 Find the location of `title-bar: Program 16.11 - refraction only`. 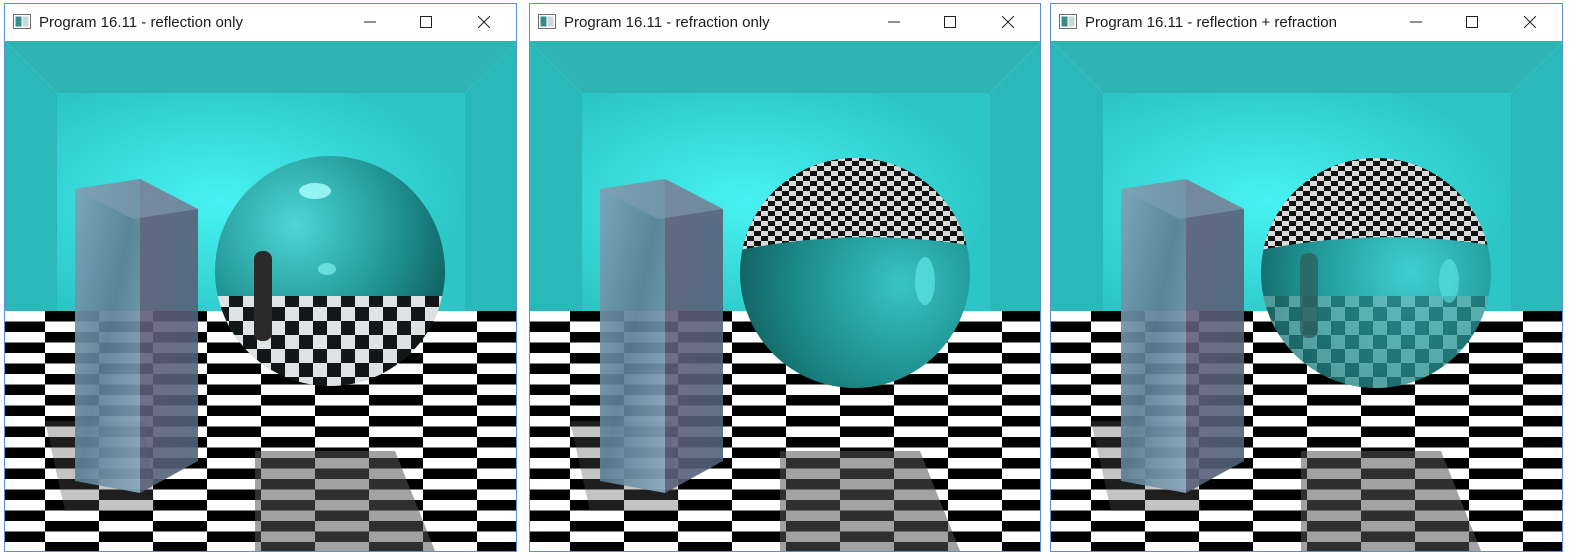

title-bar: Program 16.11 - refraction only is located at coordinates (785, 22).